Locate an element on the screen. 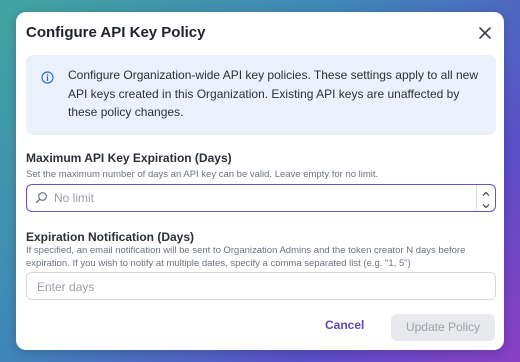  info-icon is located at coordinates (47, 77).